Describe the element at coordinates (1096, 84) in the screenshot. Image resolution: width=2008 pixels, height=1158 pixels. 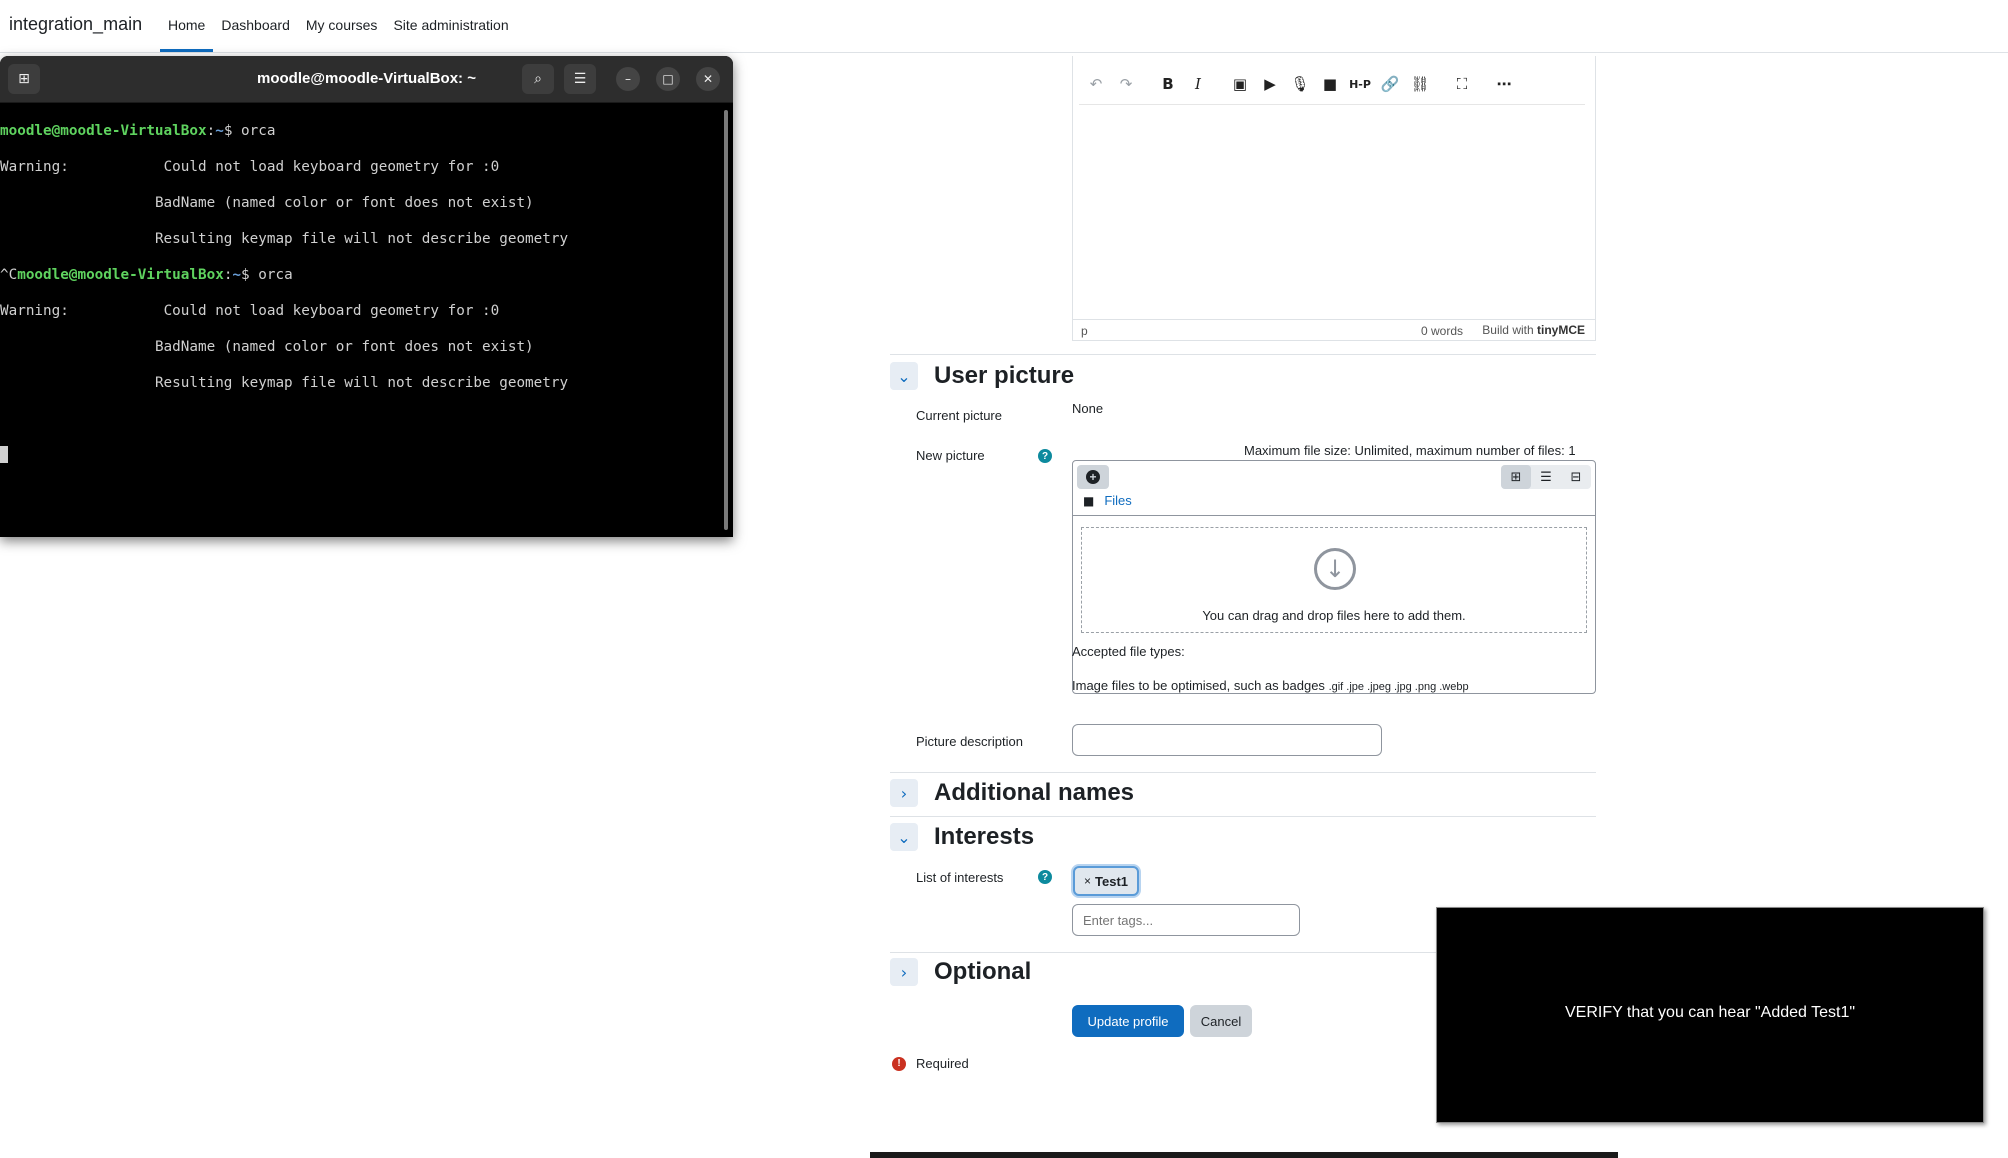
I see `undo-icon: ↶` at that location.